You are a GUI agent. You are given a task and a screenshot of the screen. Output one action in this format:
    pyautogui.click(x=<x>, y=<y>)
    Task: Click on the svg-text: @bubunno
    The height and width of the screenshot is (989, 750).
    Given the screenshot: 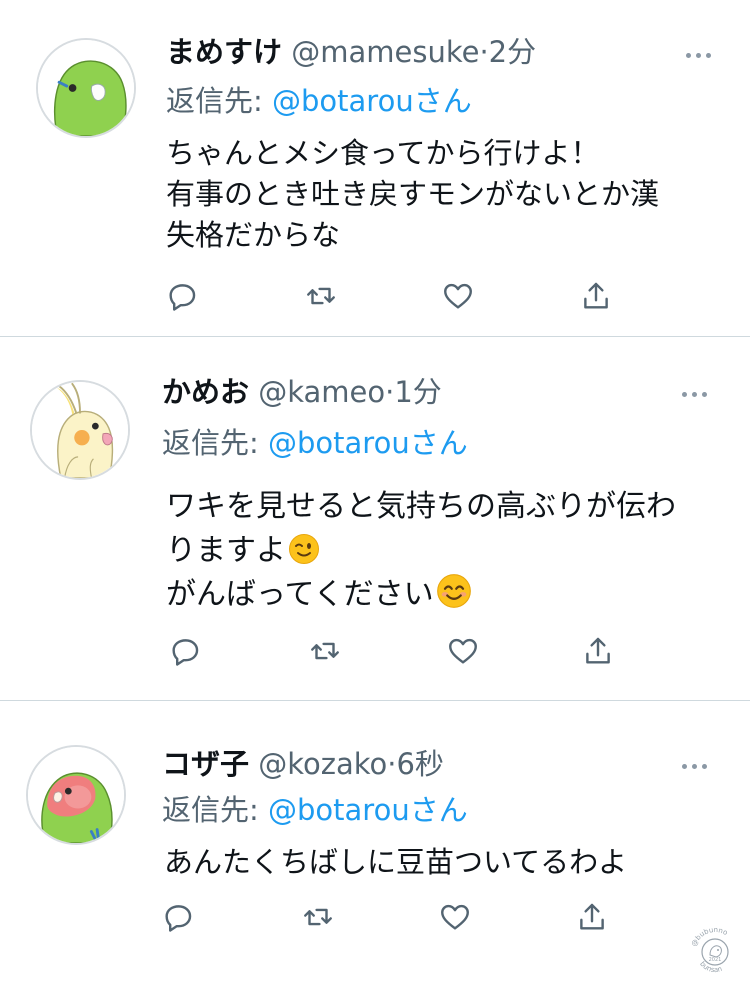 What is the action you would take?
    pyautogui.click(x=709, y=937)
    